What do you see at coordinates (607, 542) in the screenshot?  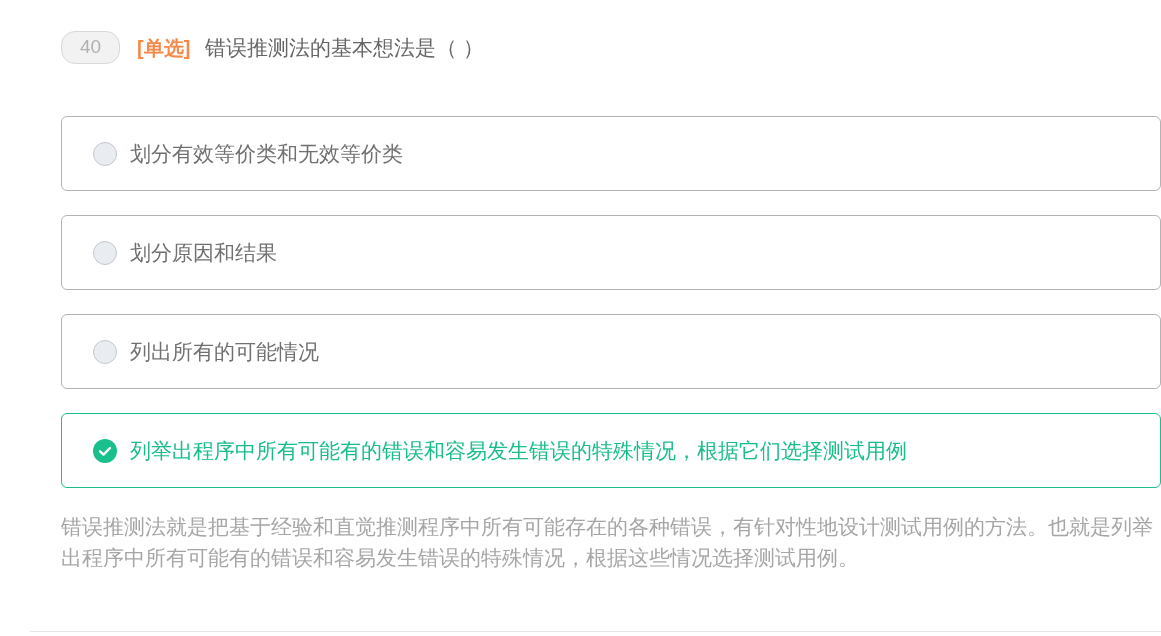 I see `explanation-text: 错误推测法就是把基于经验和直觉推测程序中所有可能存在的各种错误，有针对性地设计测试用例的方法。也就是列举出程序中所有可能有的错误和容易发生错误的特殊情况，根据这些情况选择测试用例。` at bounding box center [607, 542].